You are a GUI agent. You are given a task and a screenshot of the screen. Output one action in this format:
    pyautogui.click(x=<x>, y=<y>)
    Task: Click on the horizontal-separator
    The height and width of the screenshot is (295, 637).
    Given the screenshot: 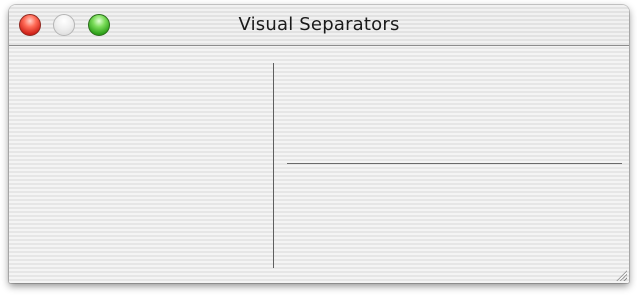 What is the action you would take?
    pyautogui.click(x=454, y=163)
    